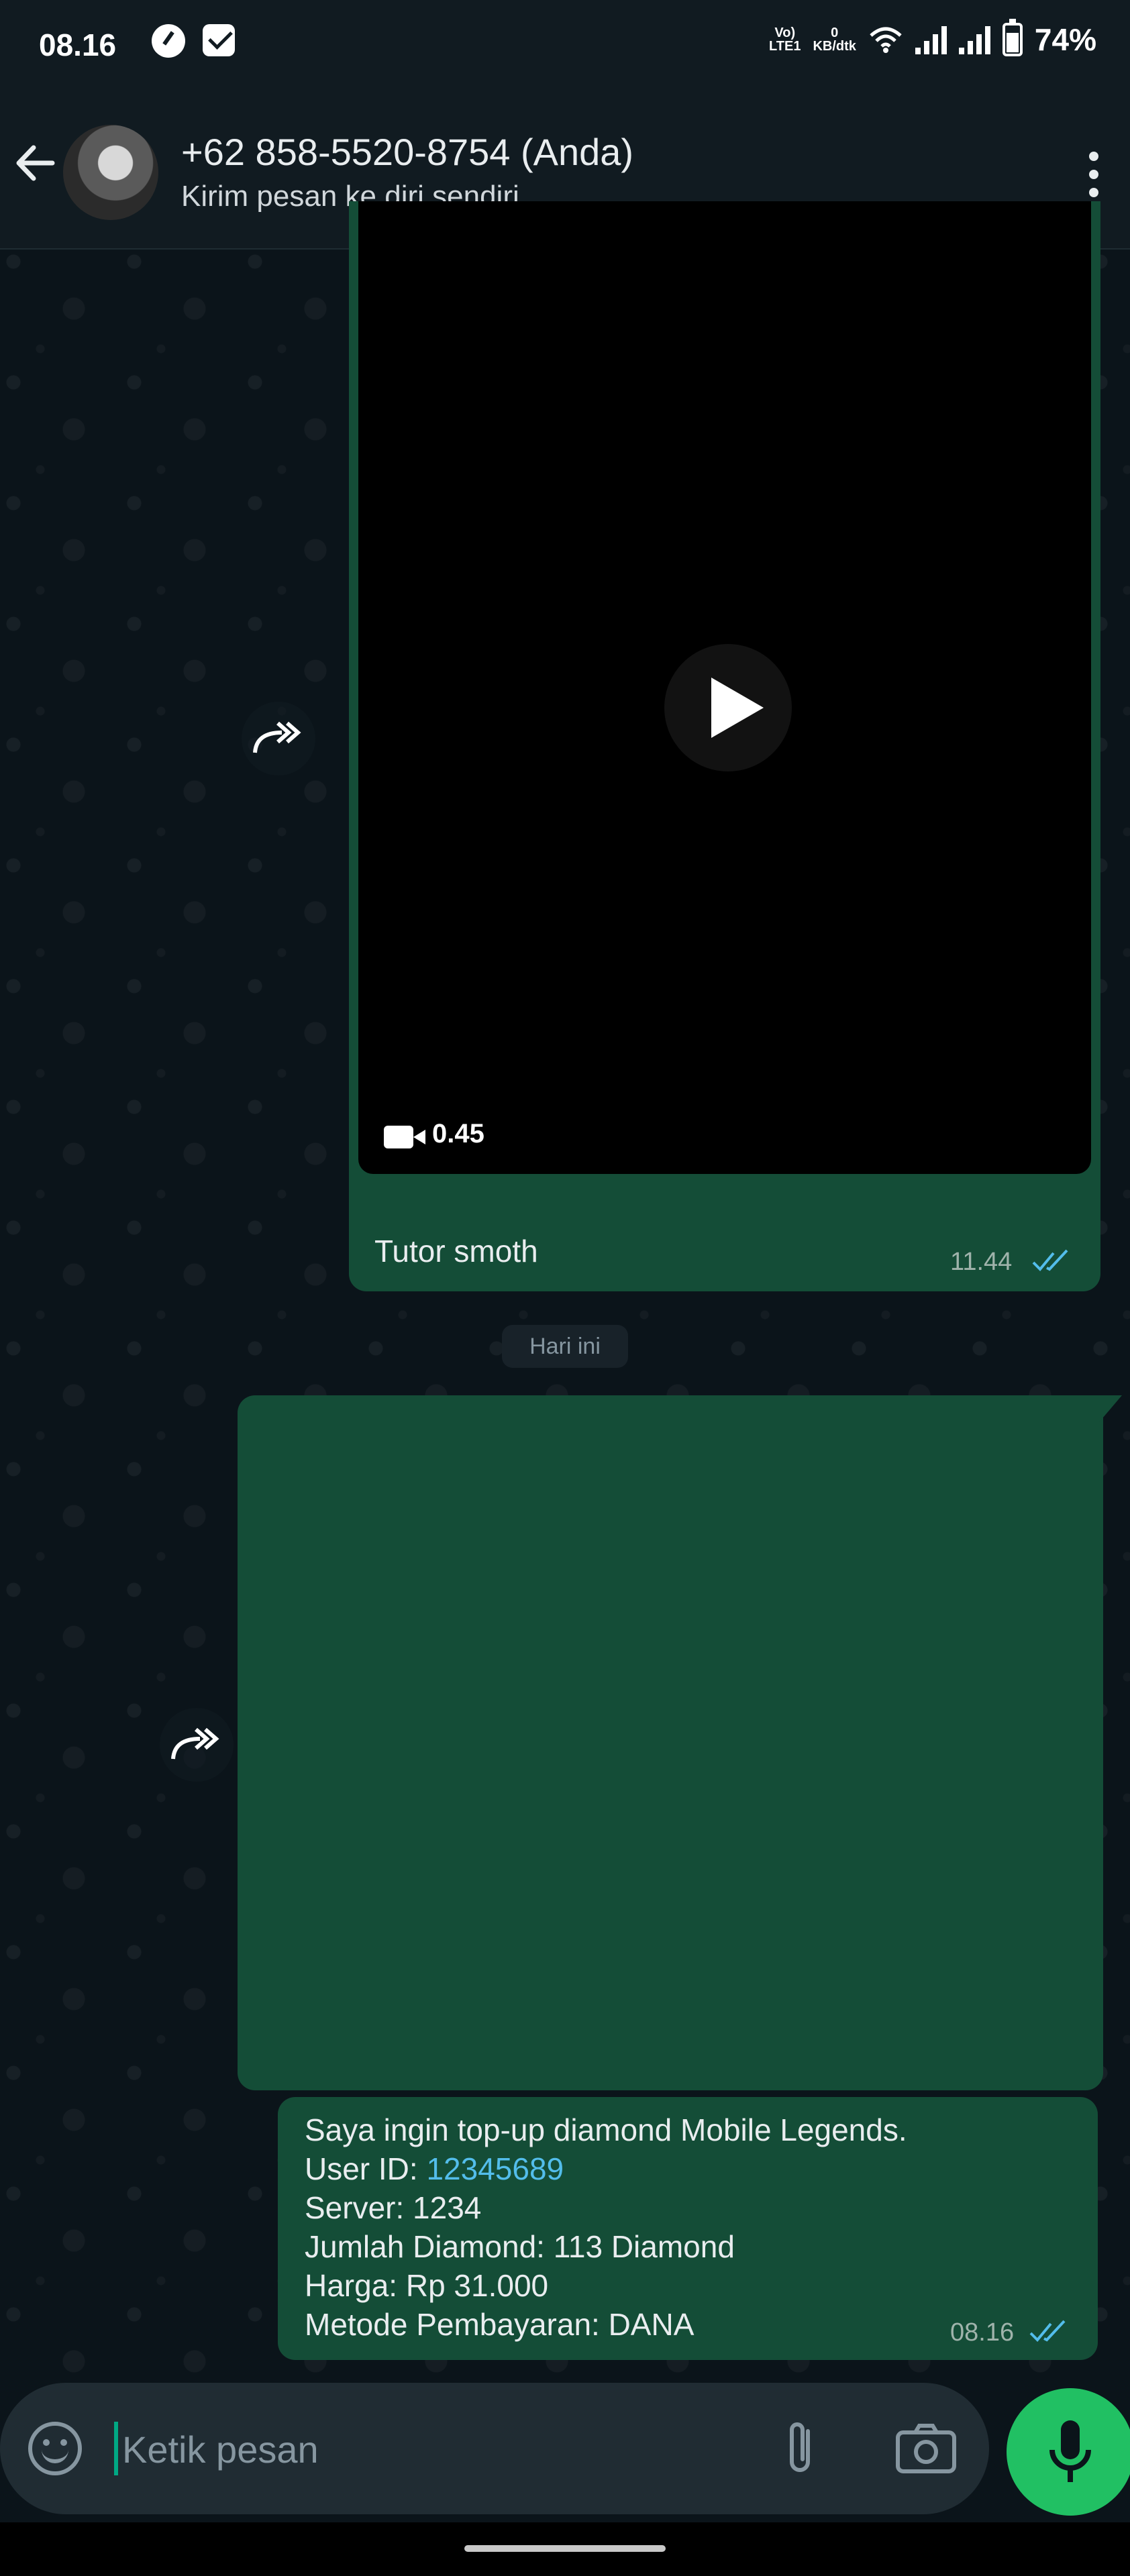 The width and height of the screenshot is (1130, 2576). I want to click on contact-name: +62 858-5520-8754 (Anda), so click(407, 152).